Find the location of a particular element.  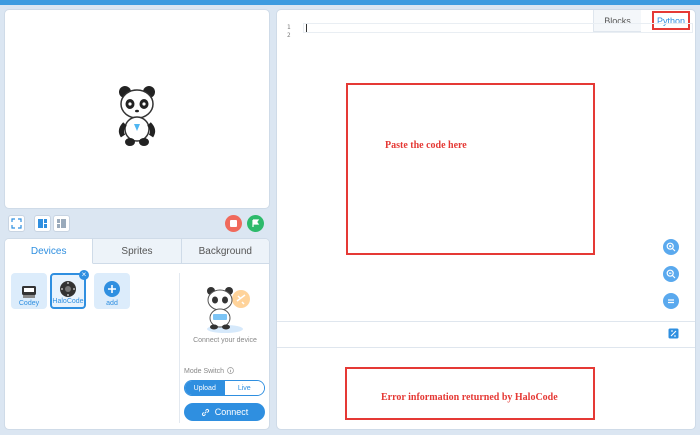

tab-devices: Devices is located at coordinates (49, 251).